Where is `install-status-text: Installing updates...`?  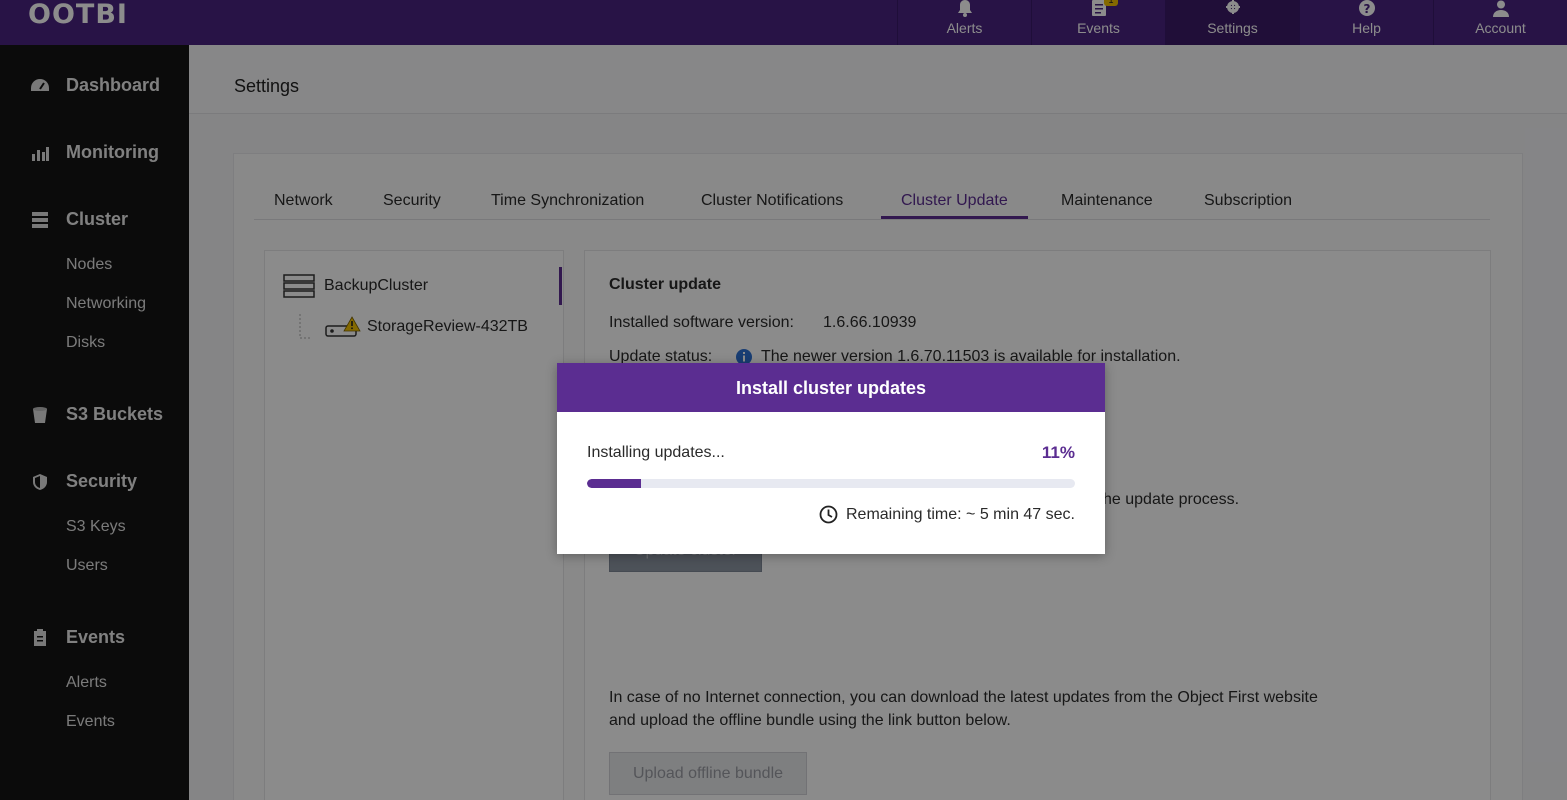
install-status-text: Installing updates... is located at coordinates (656, 452).